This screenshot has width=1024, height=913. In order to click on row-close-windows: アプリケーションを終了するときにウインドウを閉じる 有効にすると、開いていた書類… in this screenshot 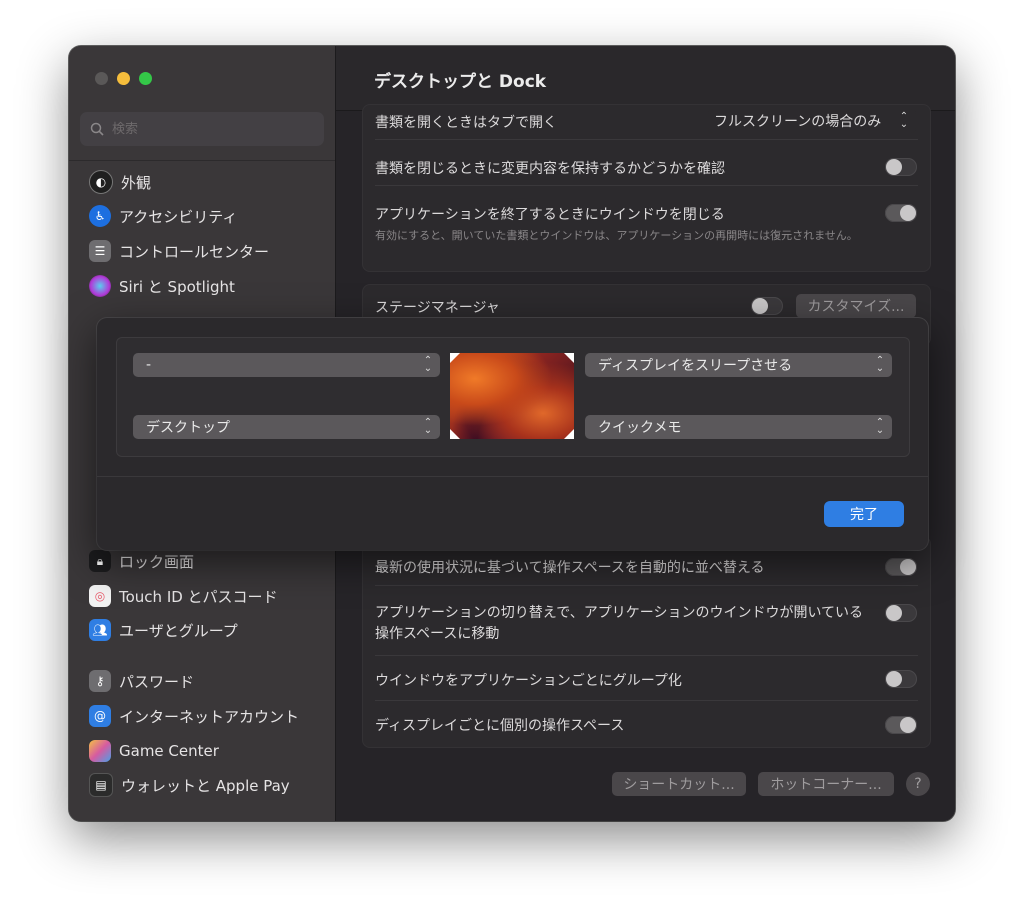, I will do `click(625, 223)`.